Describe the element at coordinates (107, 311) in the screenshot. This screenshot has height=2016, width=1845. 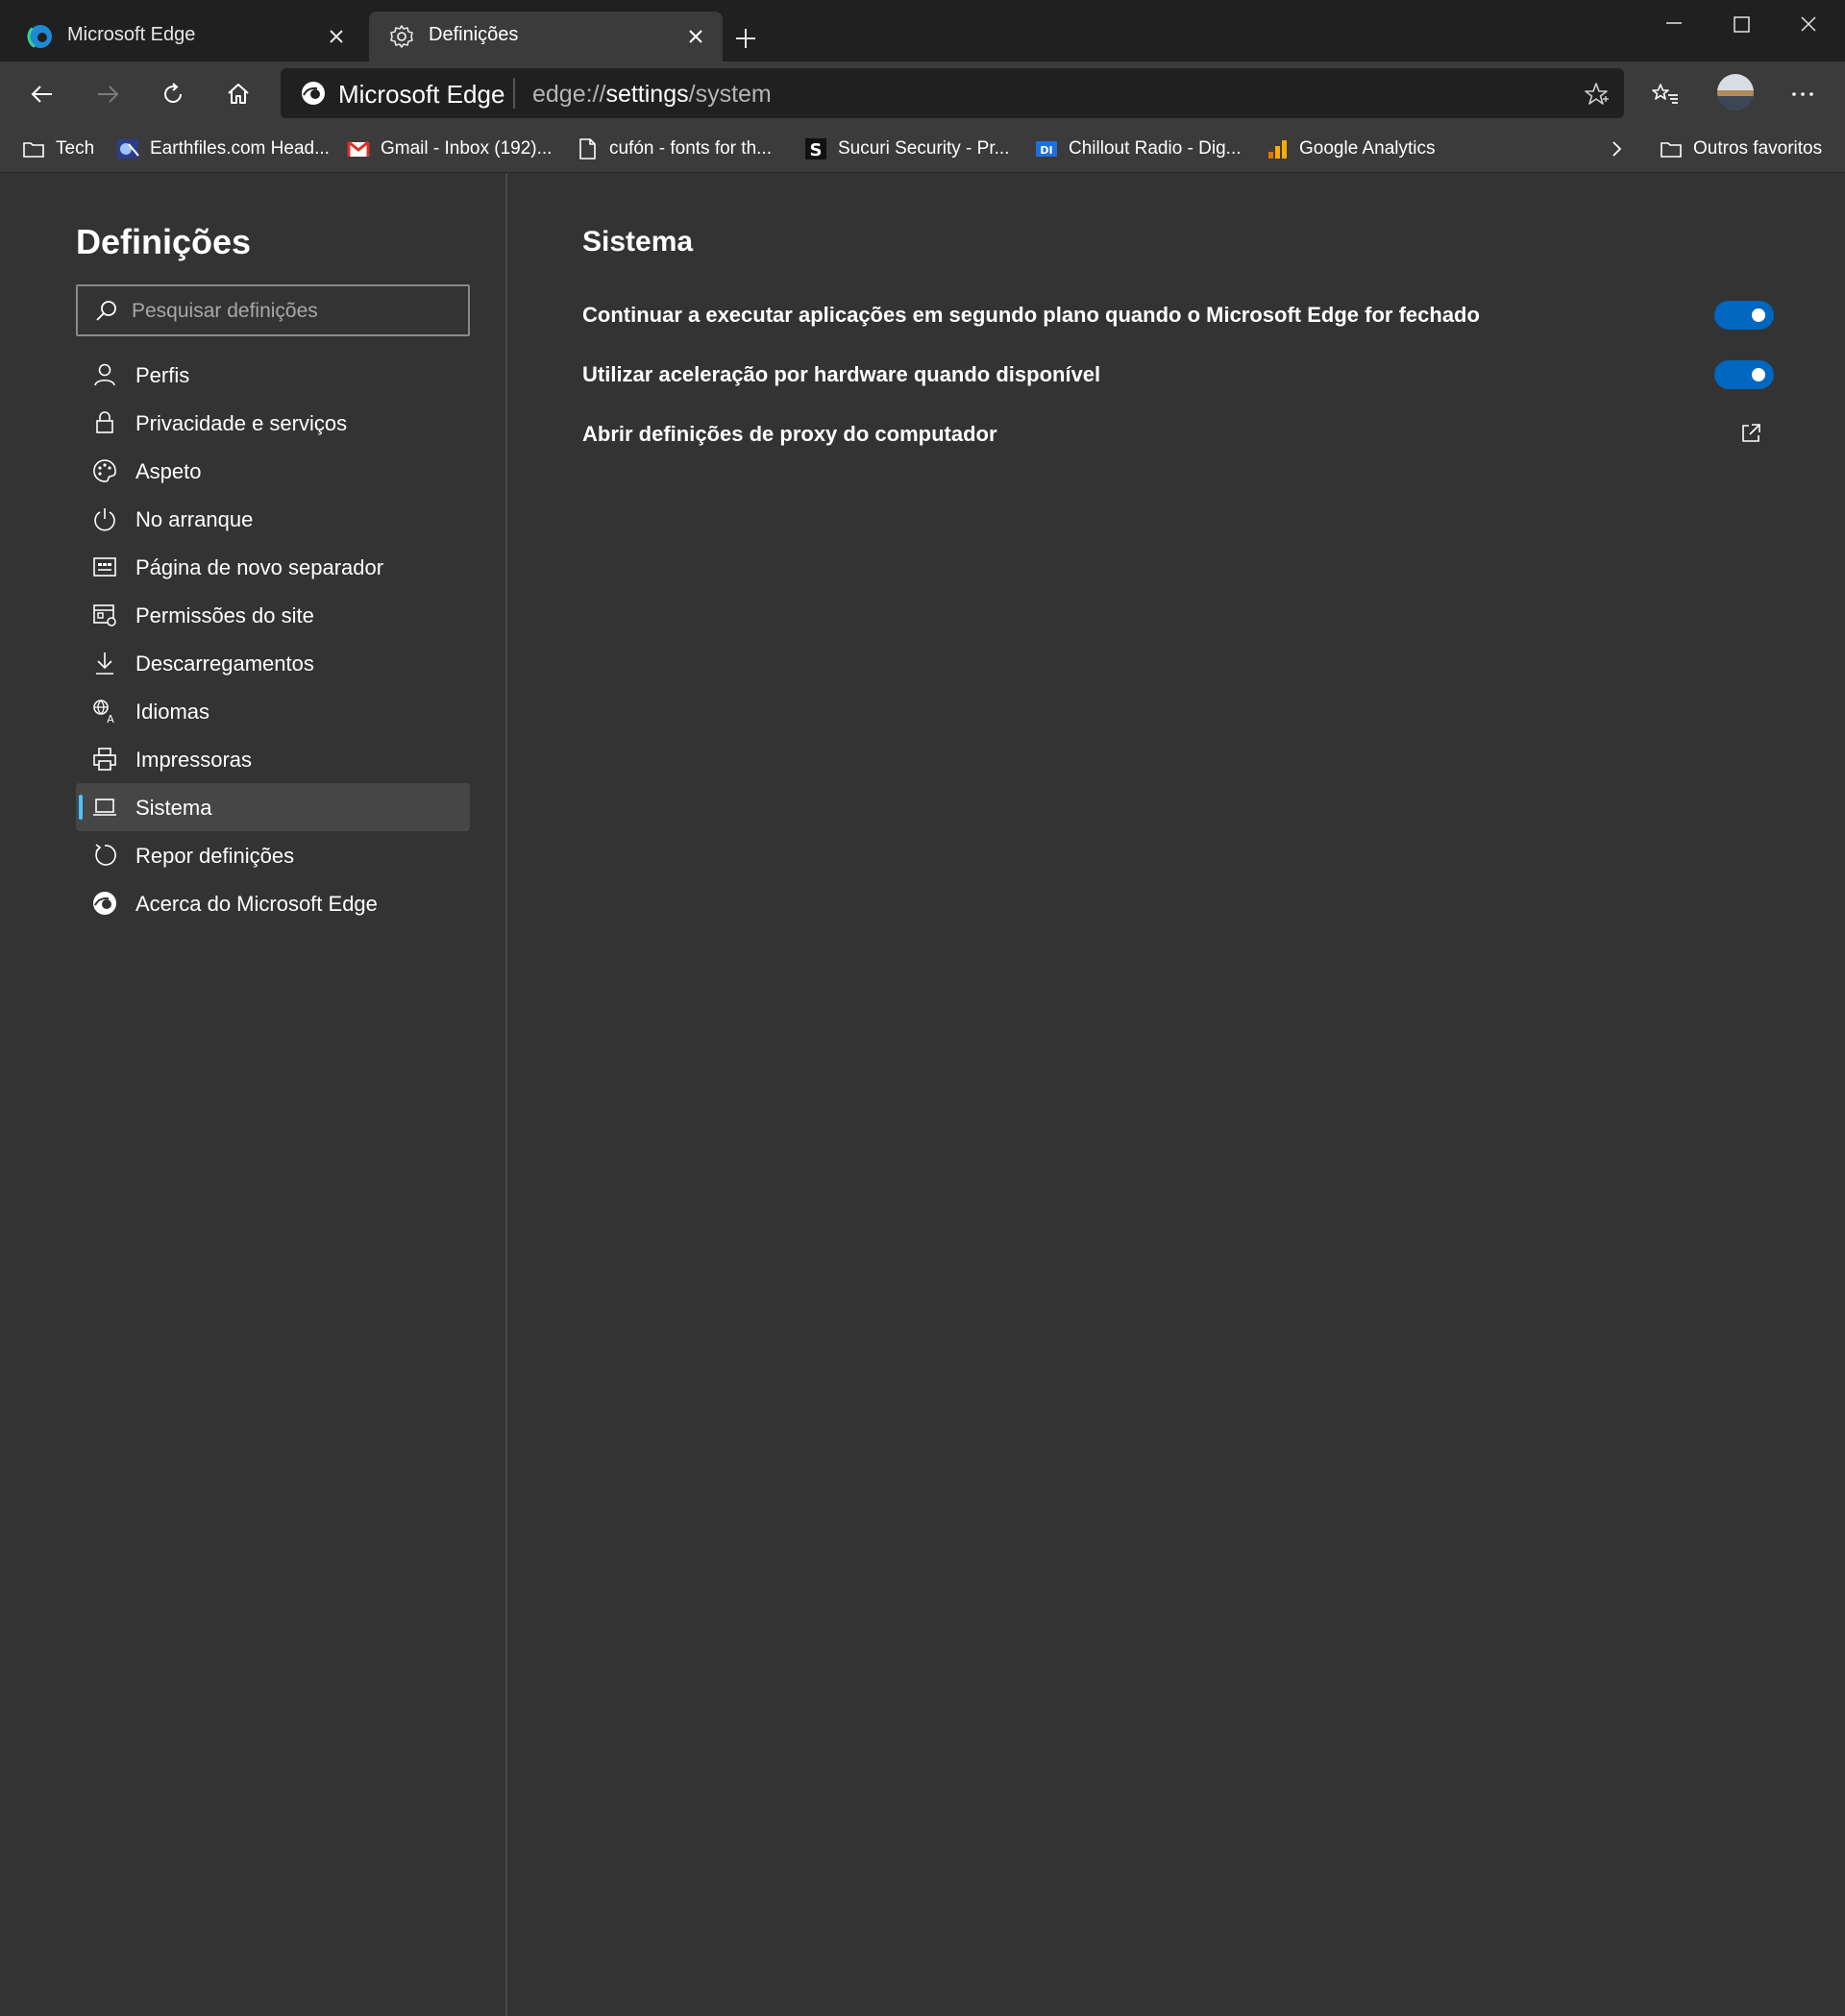
I see `search-icon` at that location.